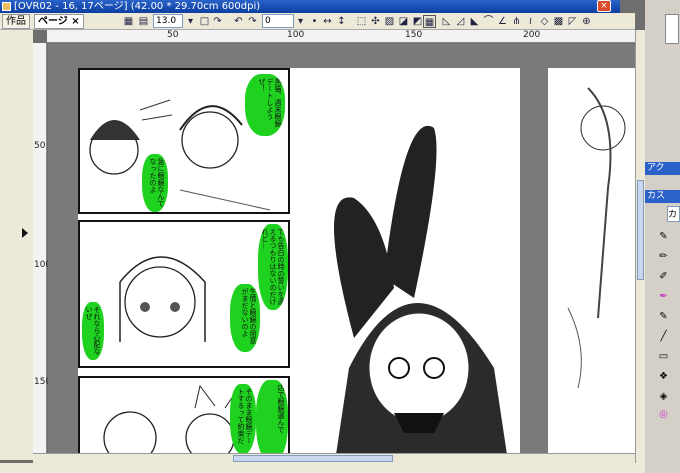 Image resolution: width=680 pixels, height=473 pixels. I want to click on custom-tools-header: カス, so click(662, 196).